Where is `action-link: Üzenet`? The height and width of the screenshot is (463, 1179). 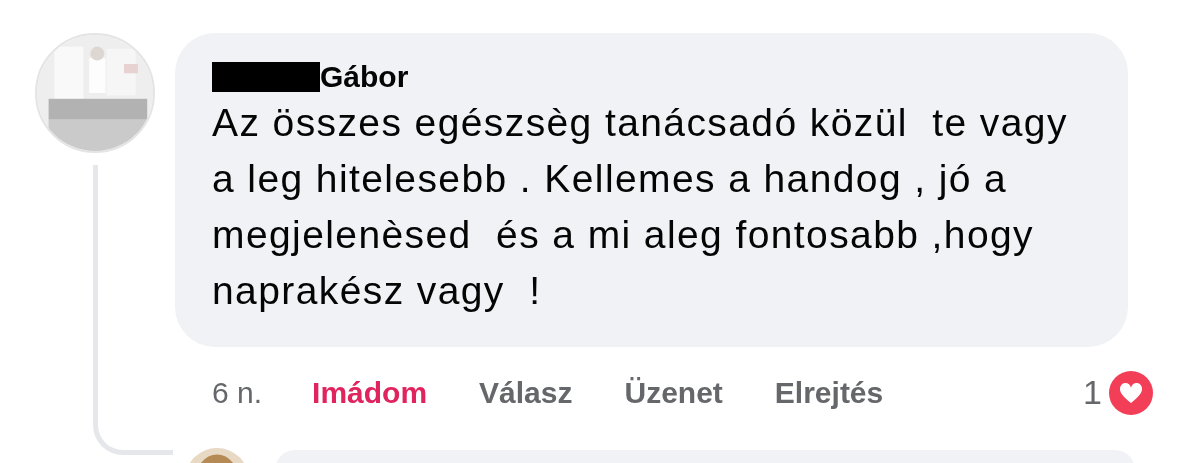 action-link: Üzenet is located at coordinates (673, 392).